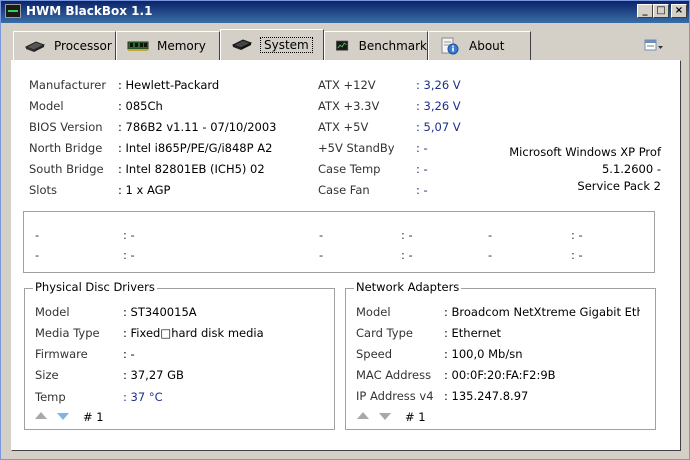 This screenshot has width=690, height=460. Describe the element at coordinates (631, 169) in the screenshot. I see `os-version: 5.1.2600 -` at that location.